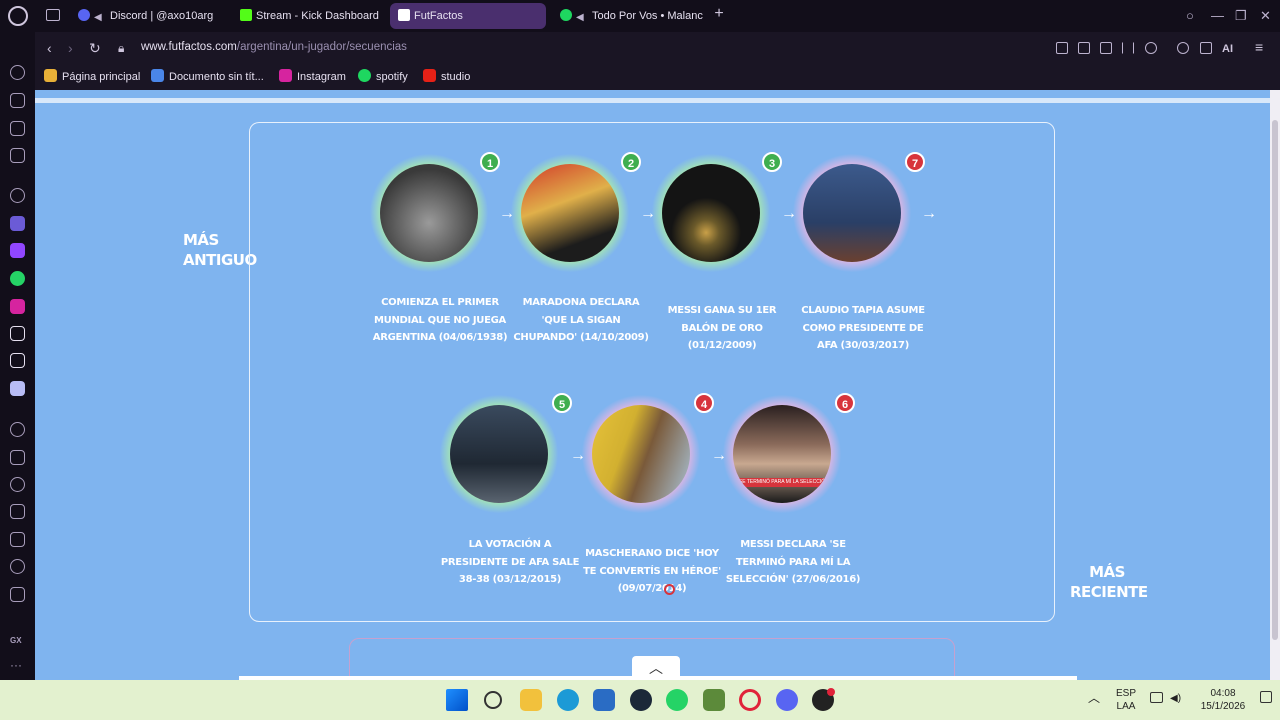  Describe the element at coordinates (95, 48) in the screenshot. I see `reload-button: ↻` at that location.